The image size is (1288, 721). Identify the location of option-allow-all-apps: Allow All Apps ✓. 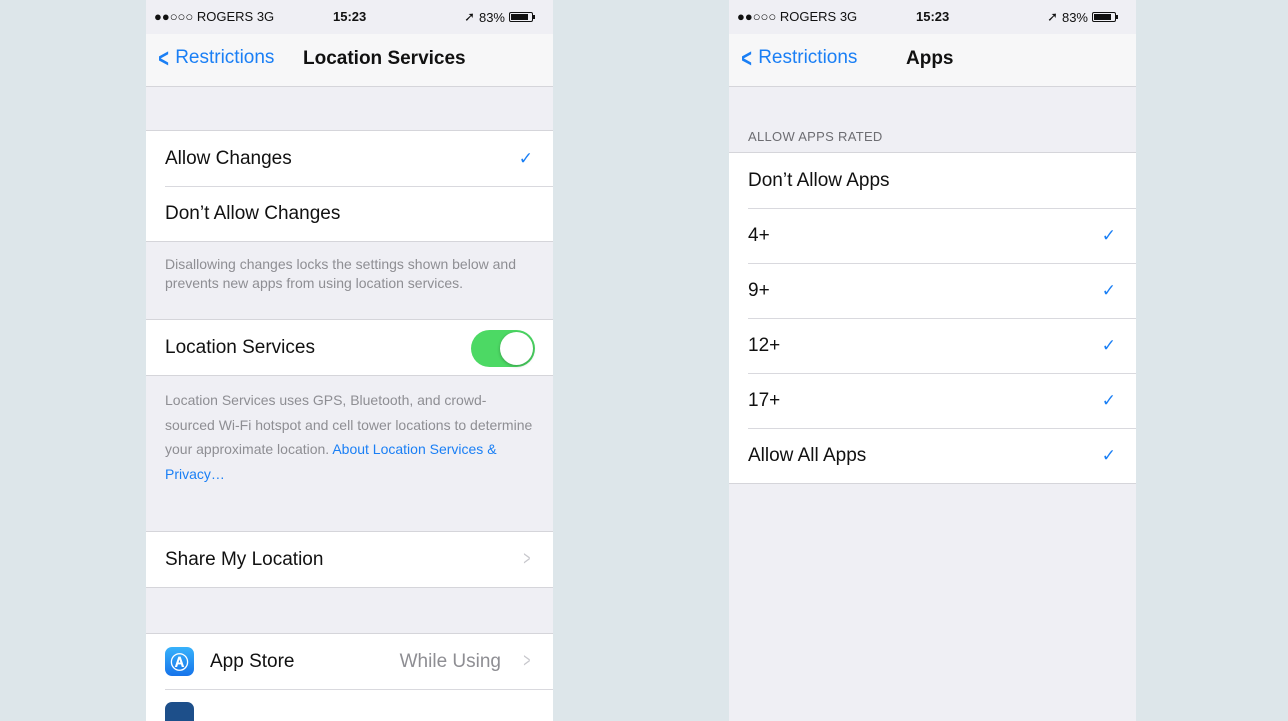
(932, 455).